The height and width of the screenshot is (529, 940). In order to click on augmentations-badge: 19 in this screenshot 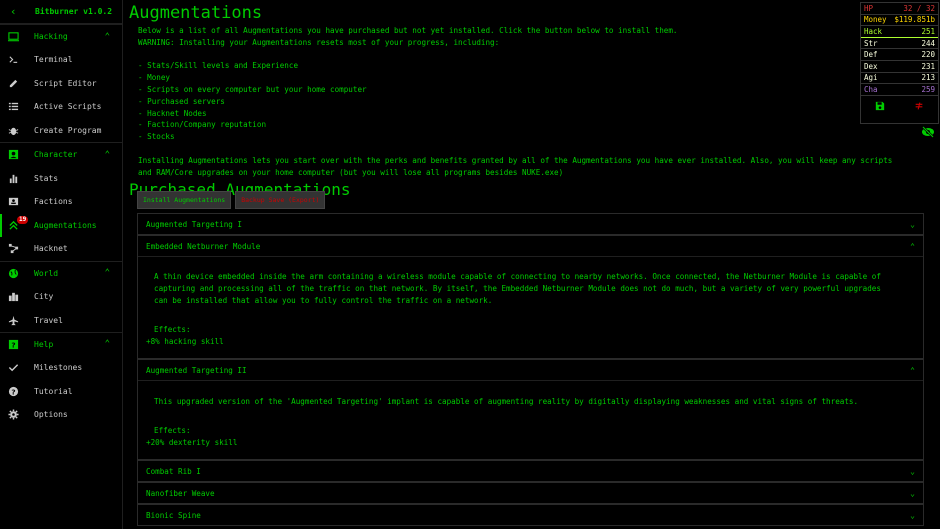, I will do `click(23, 219)`.